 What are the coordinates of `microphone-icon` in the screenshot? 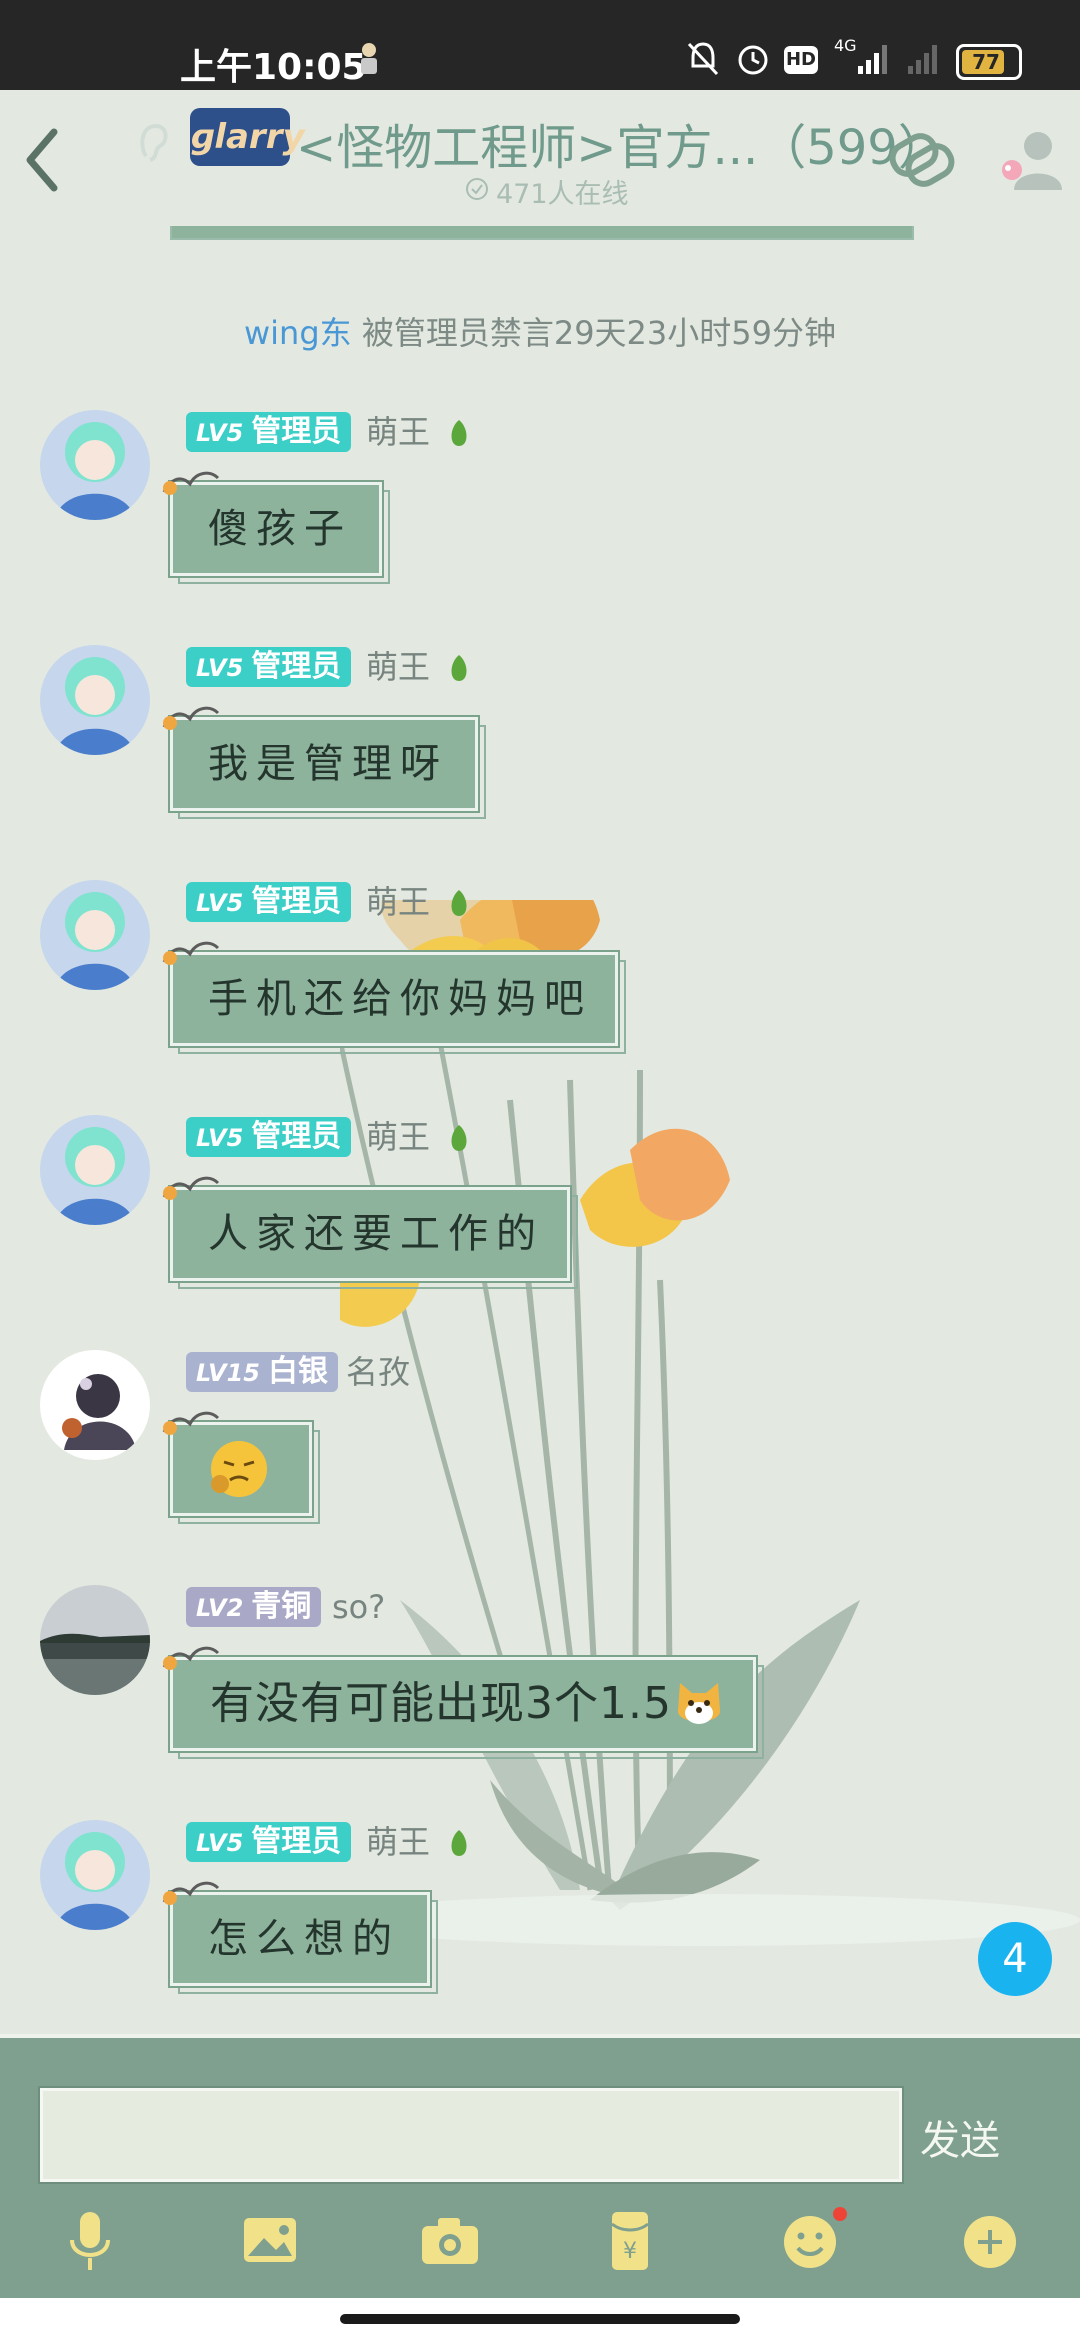 It's located at (90, 2241).